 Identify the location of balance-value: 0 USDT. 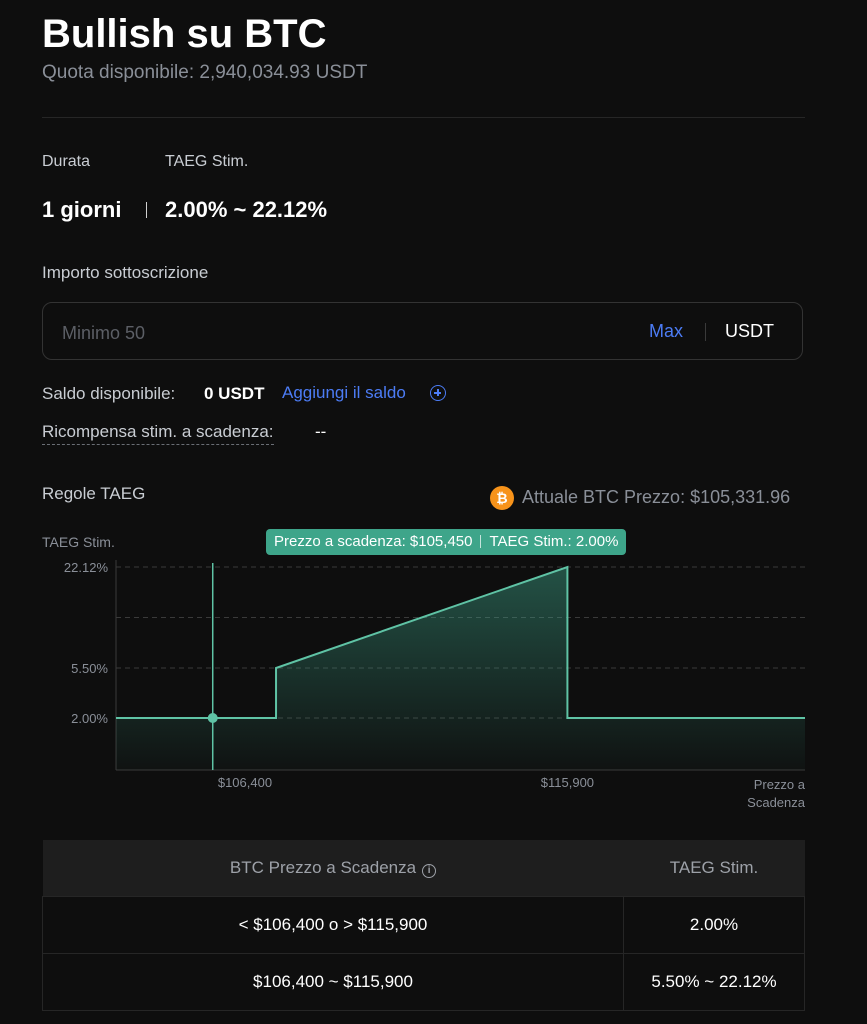
(234, 393).